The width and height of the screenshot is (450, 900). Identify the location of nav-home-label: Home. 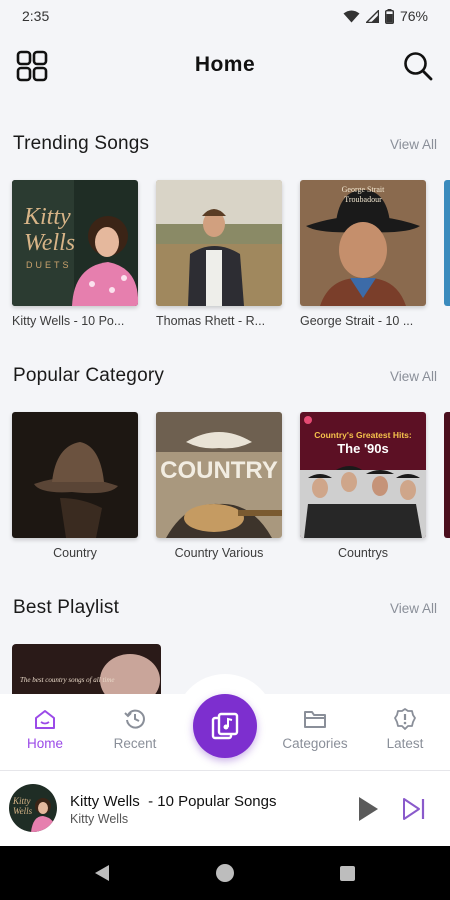
(44, 743).